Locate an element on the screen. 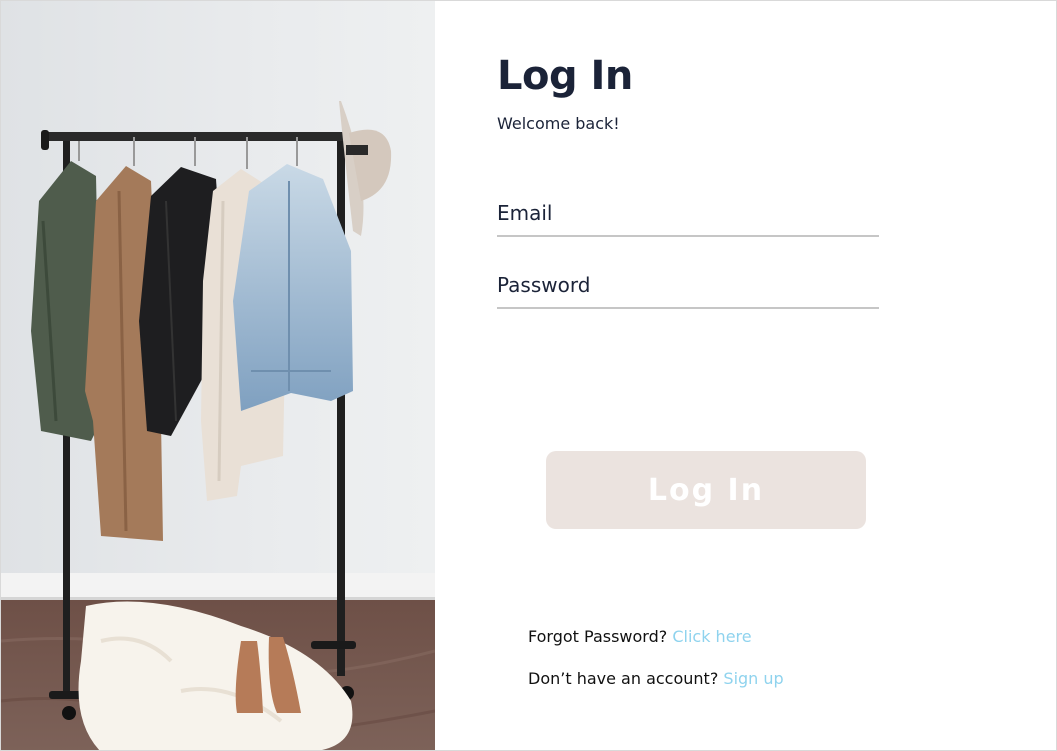  password-field-wrapper is located at coordinates (688, 286).